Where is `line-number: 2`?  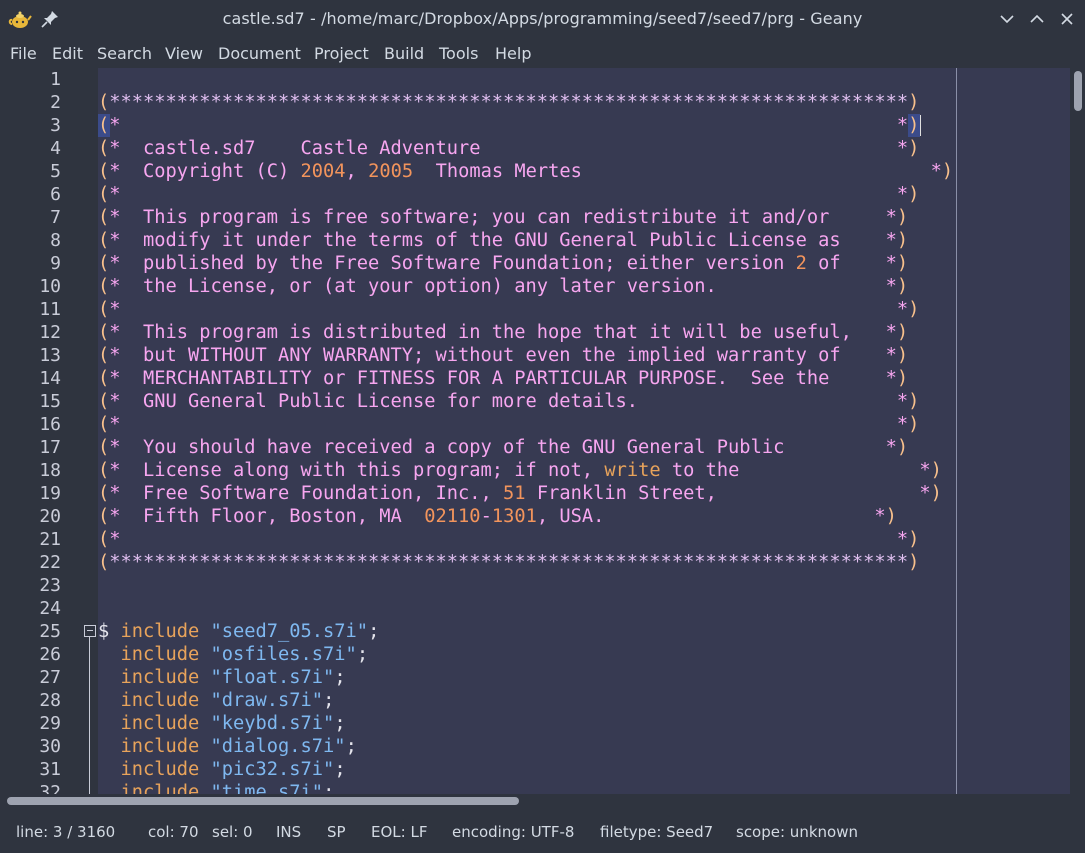 line-number: 2 is located at coordinates (55, 102).